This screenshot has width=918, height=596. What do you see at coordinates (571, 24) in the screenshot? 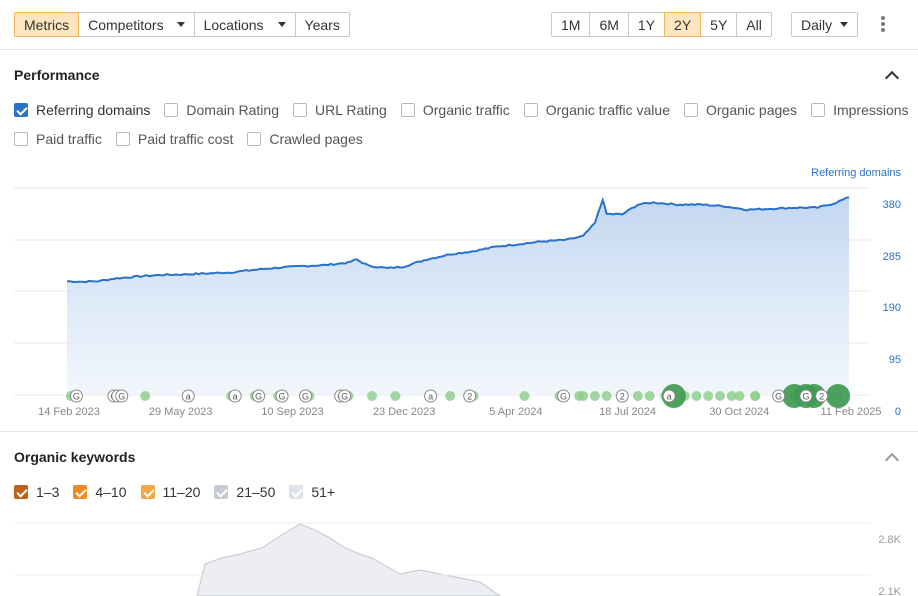
I see `range-1m: 1M` at bounding box center [571, 24].